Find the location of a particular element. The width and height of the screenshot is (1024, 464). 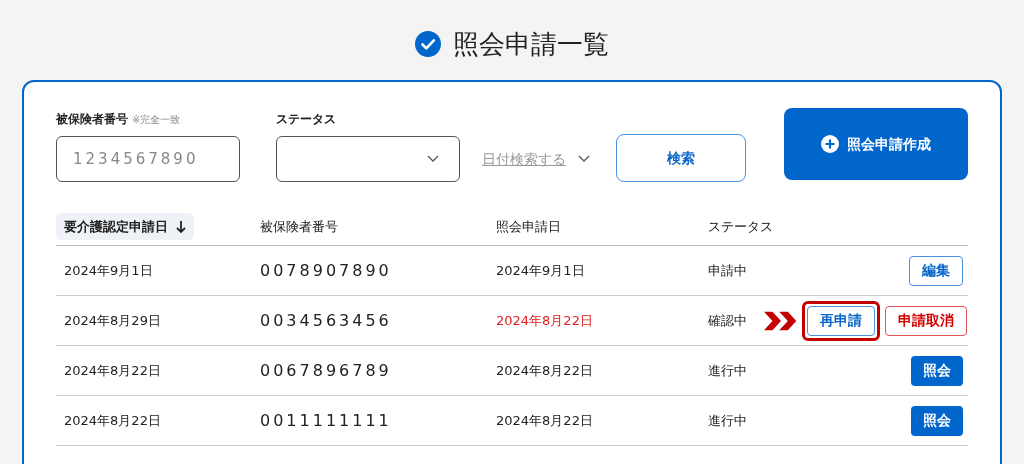

table-cell-text: 0034563456 is located at coordinates (326, 320).